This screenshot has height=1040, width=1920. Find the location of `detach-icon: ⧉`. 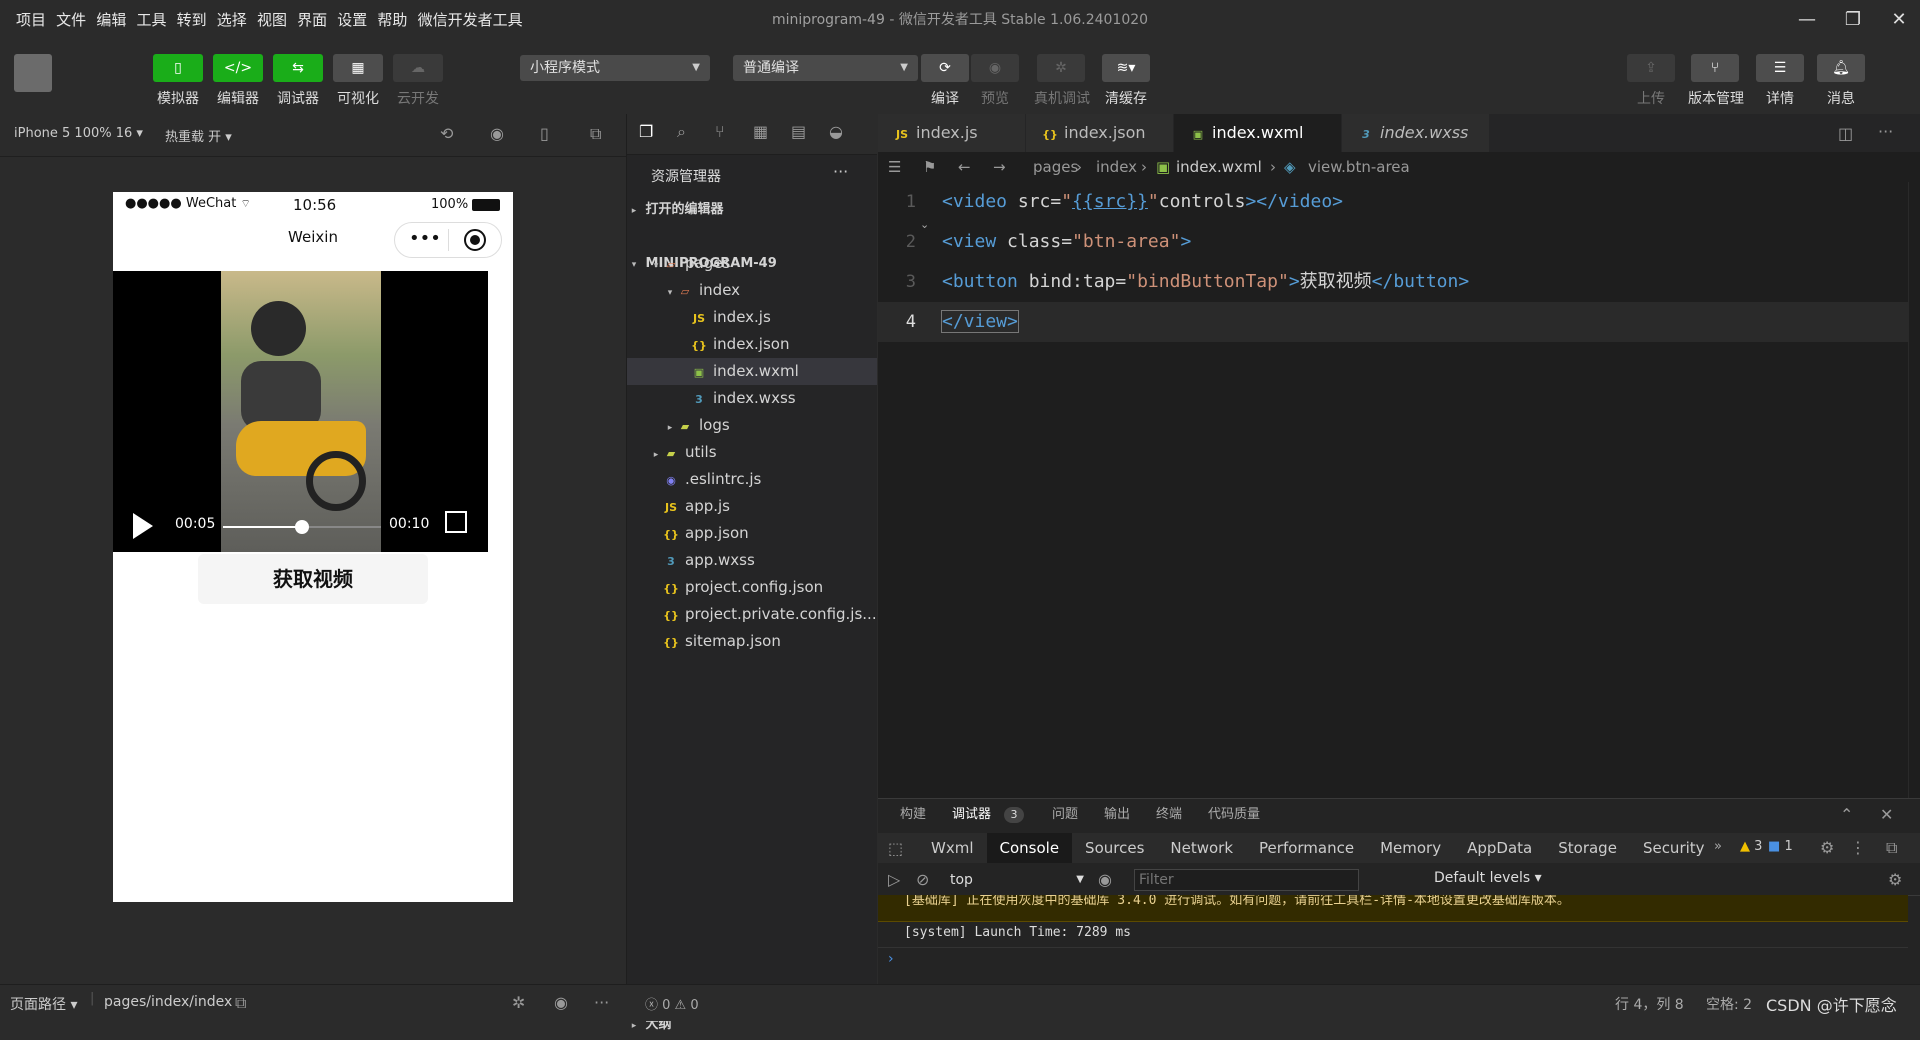

detach-icon: ⧉ is located at coordinates (595, 134).